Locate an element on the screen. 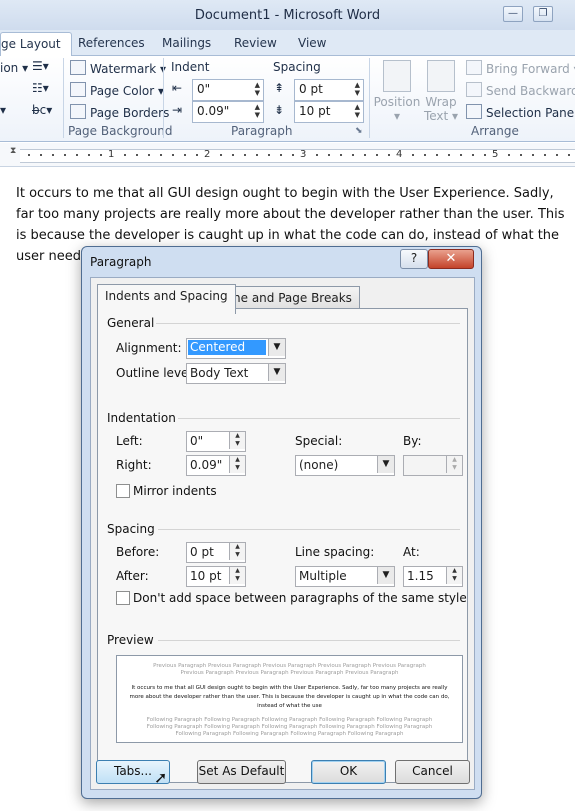  ok-button: OK is located at coordinates (348, 772).